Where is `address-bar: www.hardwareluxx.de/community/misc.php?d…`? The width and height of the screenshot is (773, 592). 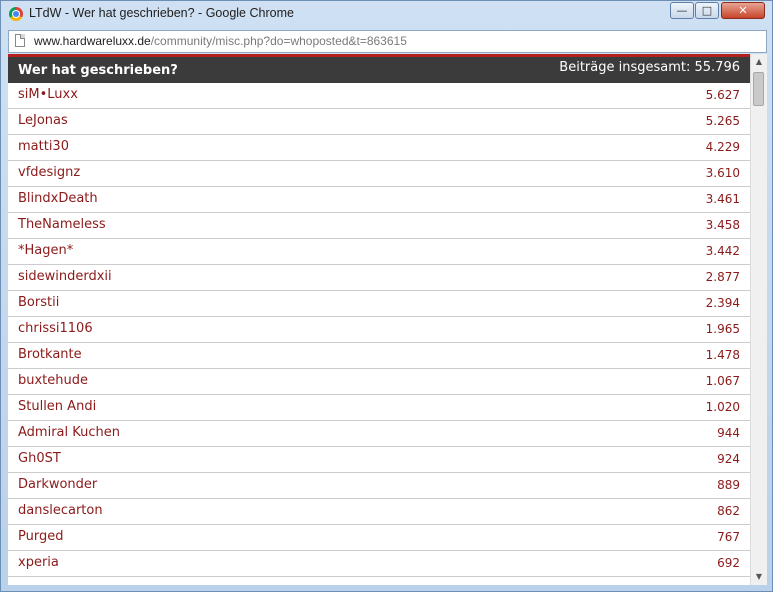
address-bar: www.hardwareluxx.de/community/misc.php?d… is located at coordinates (387, 41).